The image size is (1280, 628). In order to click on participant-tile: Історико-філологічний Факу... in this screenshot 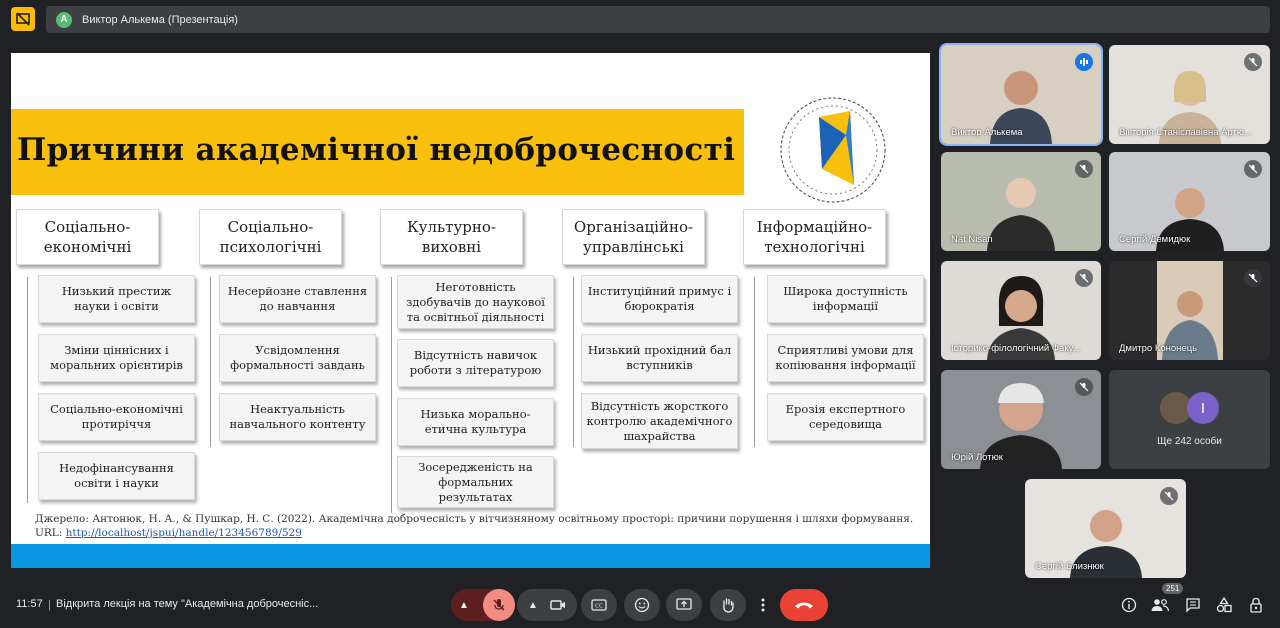, I will do `click(1021, 310)`.